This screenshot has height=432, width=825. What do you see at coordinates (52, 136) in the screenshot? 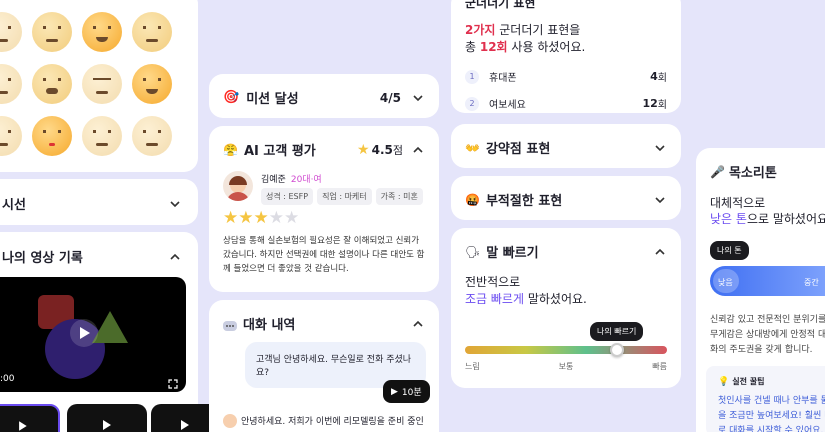
I see `kissing-heart-emoji-icon` at bounding box center [52, 136].